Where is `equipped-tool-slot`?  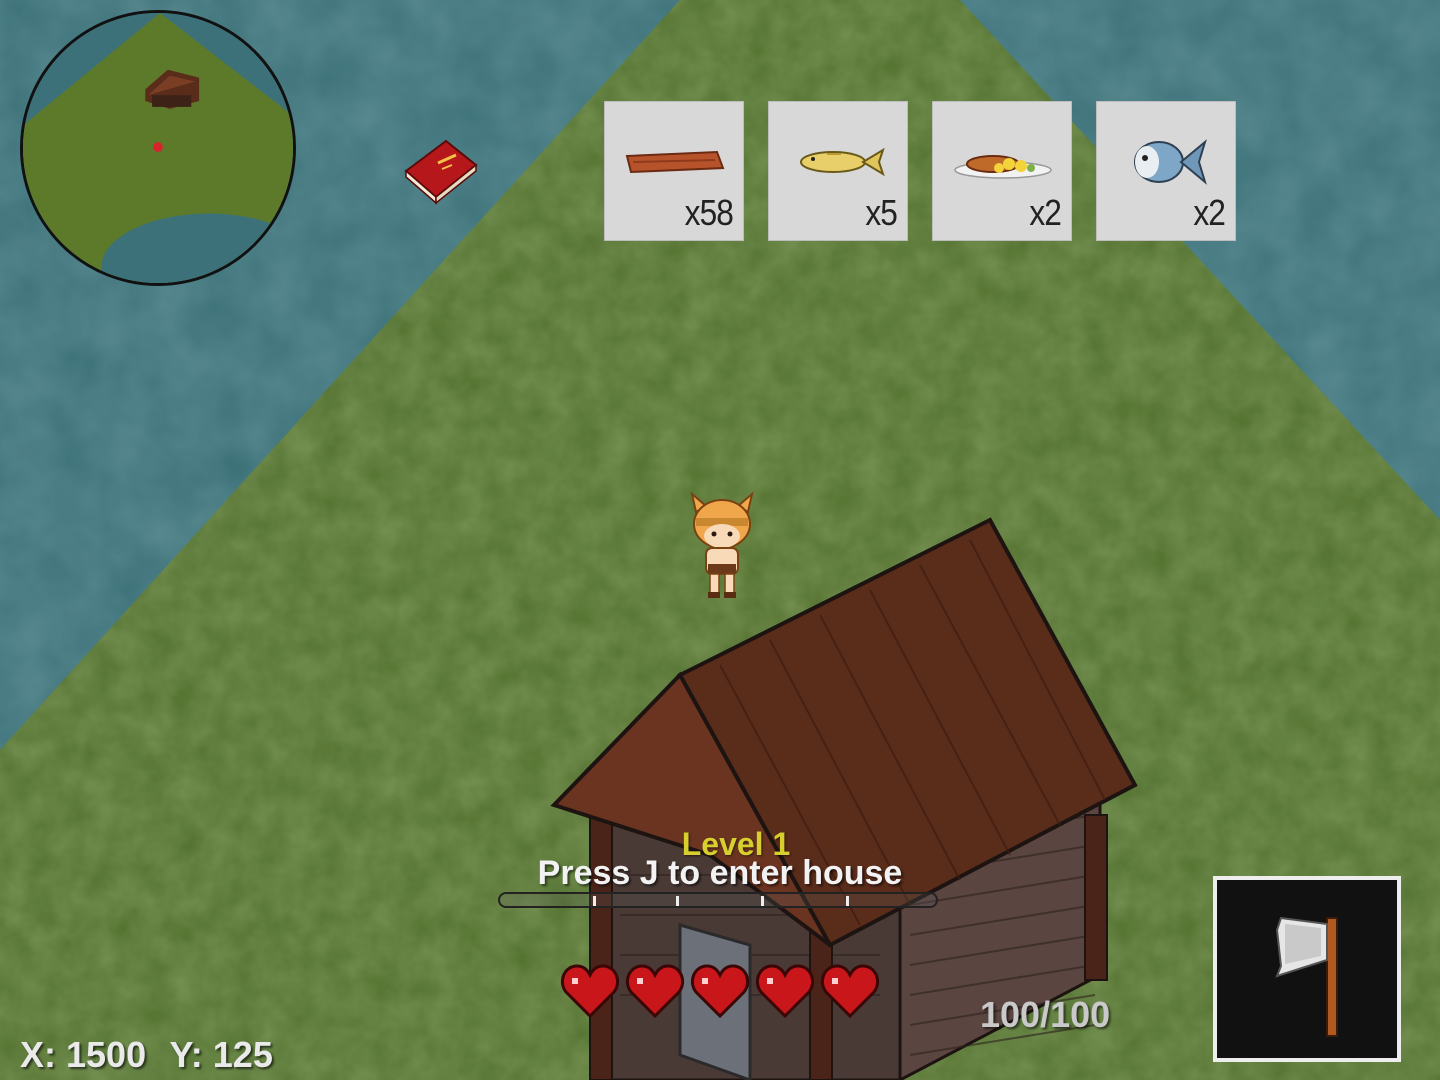
equipped-tool-slot is located at coordinates (1307, 969).